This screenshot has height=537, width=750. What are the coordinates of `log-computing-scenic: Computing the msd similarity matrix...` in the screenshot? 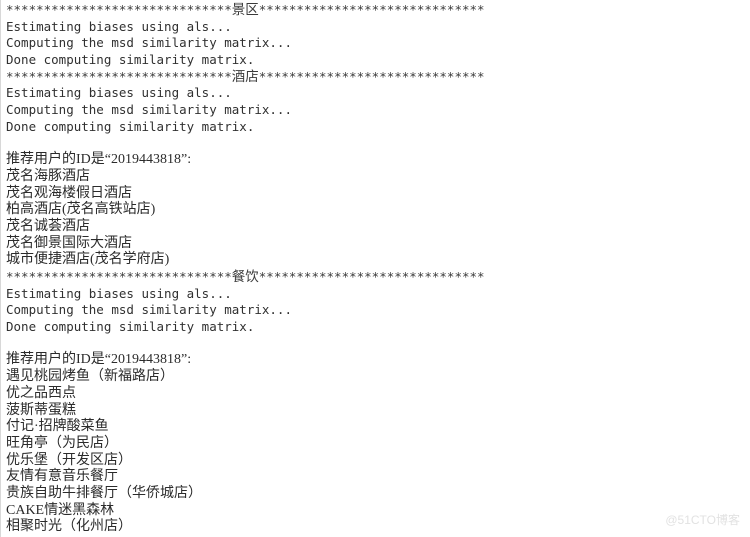 It's located at (149, 43).